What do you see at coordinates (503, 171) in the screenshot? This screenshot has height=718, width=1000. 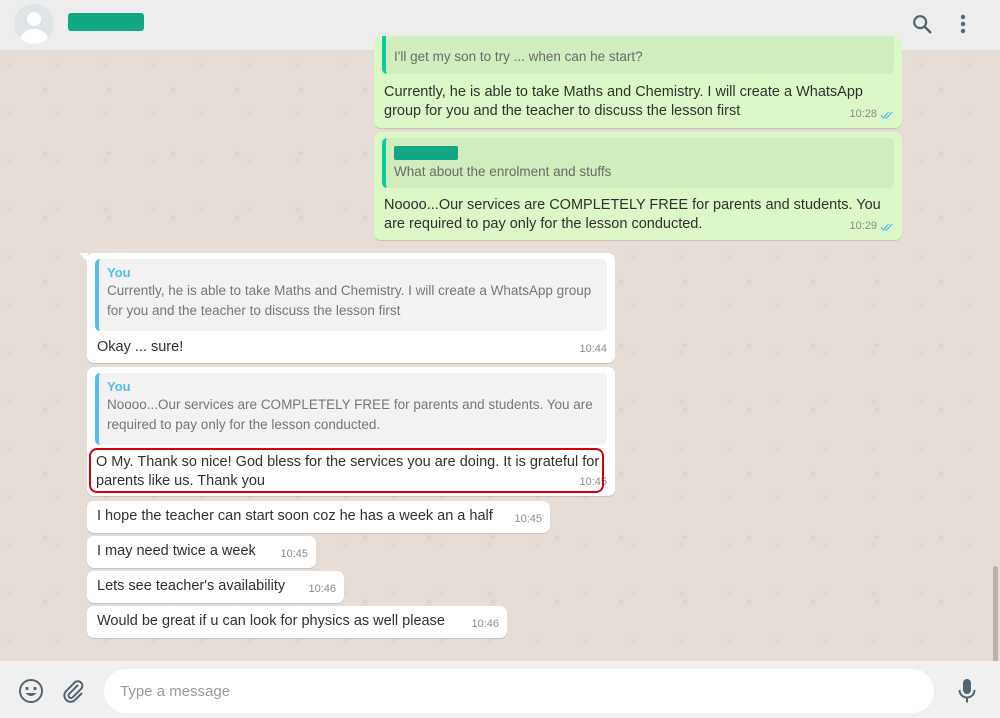 I see `quoted-text: What about the enrolment and stuffs` at bounding box center [503, 171].